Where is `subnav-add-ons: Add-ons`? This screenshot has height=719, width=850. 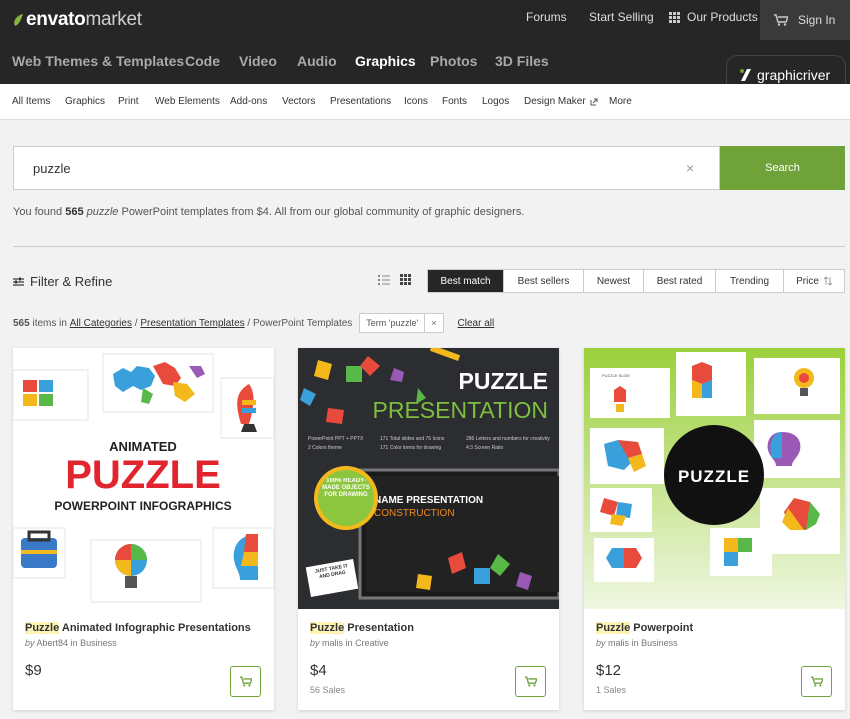 subnav-add-ons: Add-ons is located at coordinates (248, 101).